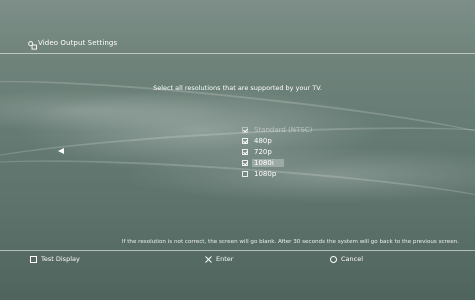 This screenshot has height=300, width=475. Describe the element at coordinates (268, 162) in the screenshot. I see `resolution-label: 1080i` at that location.